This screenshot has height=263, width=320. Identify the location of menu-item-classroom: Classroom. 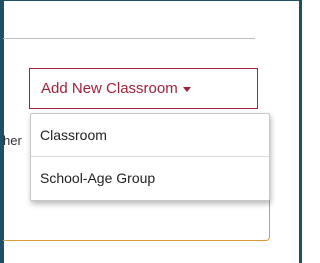
(150, 135).